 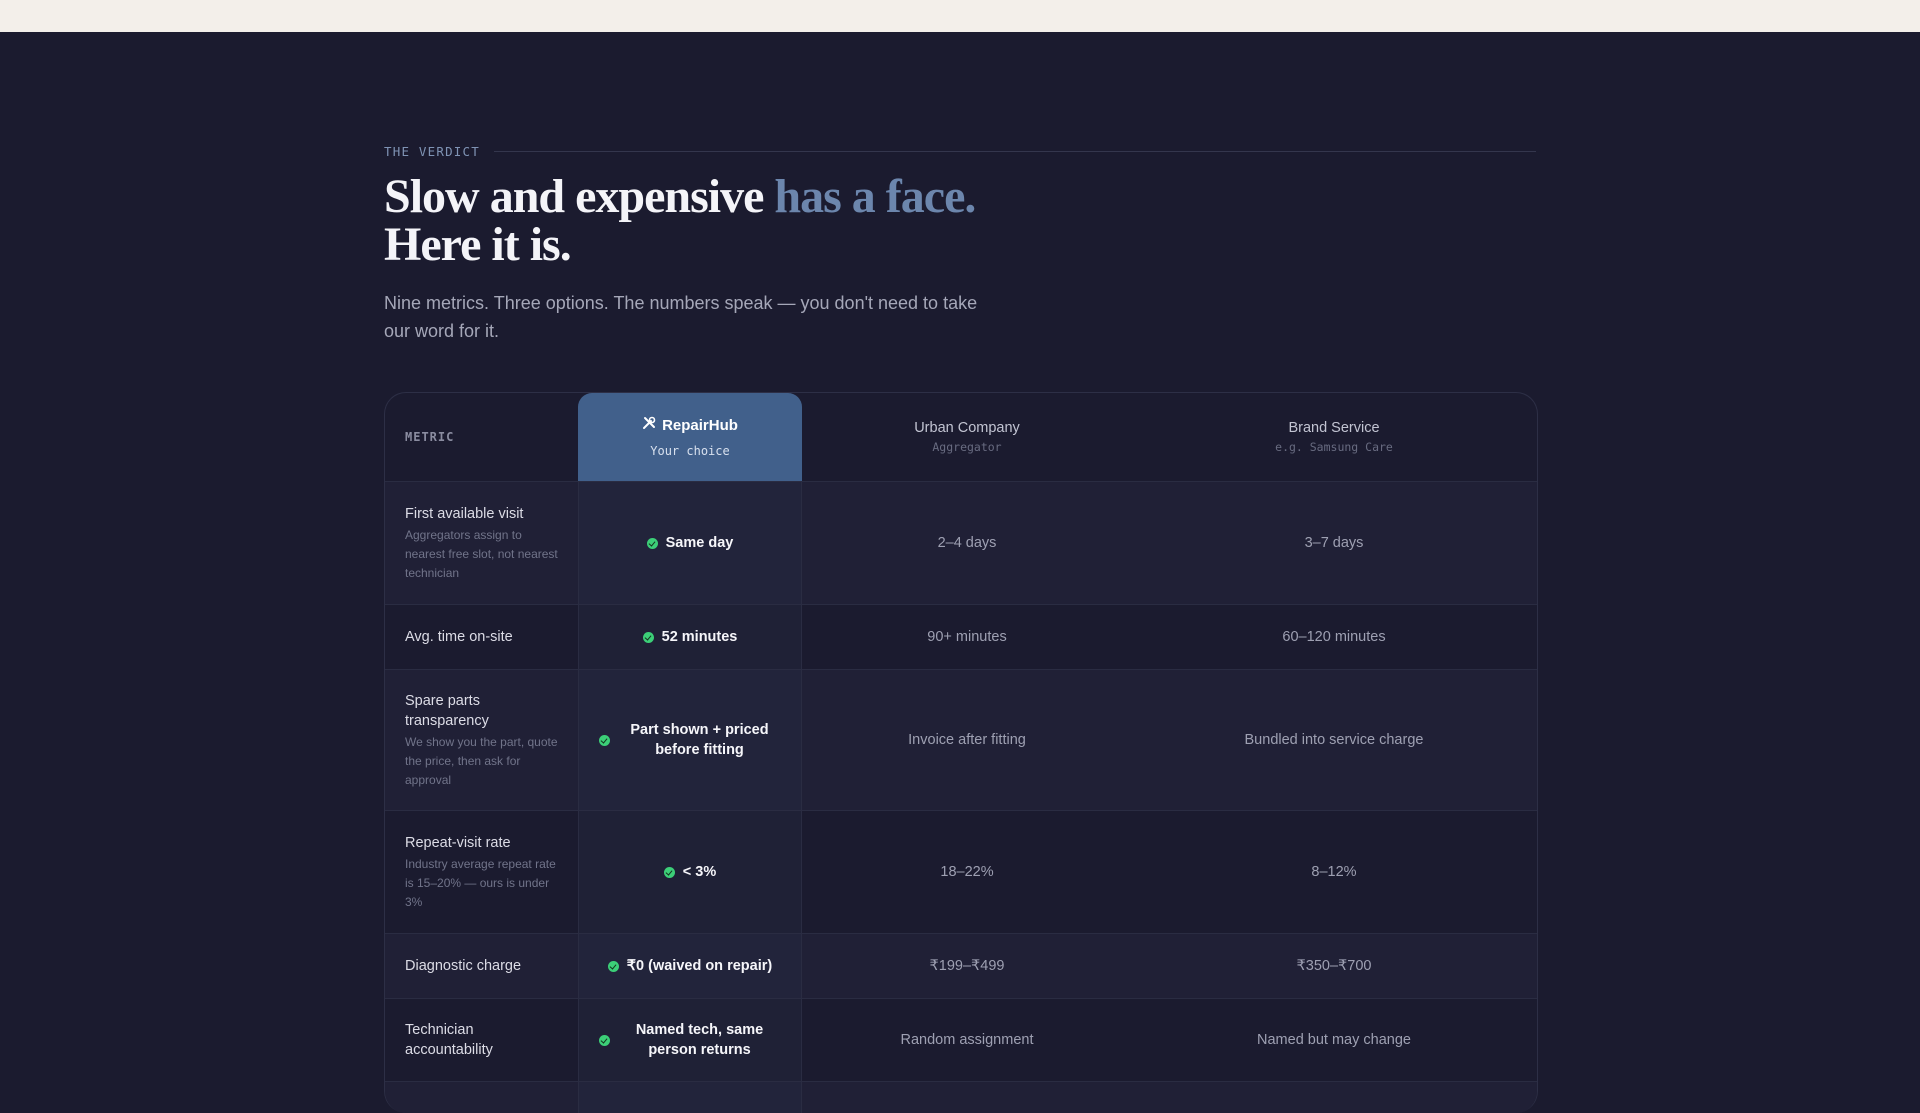 What do you see at coordinates (1334, 428) in the screenshot?
I see `brand-service-title: Brand Service` at bounding box center [1334, 428].